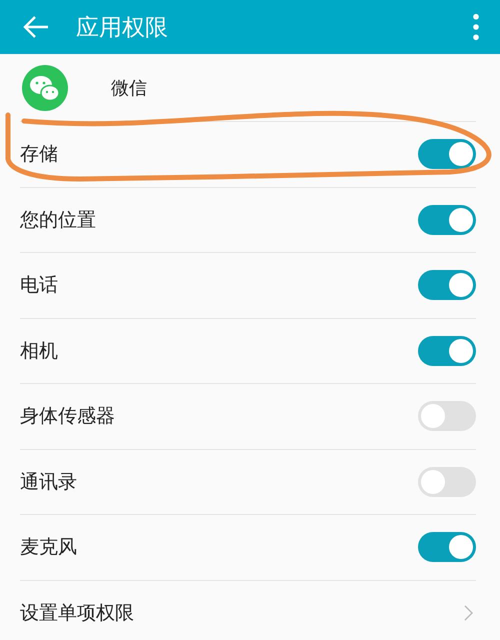 The height and width of the screenshot is (640, 500). Describe the element at coordinates (58, 220) in the screenshot. I see `permission-label: 您的位置` at that location.